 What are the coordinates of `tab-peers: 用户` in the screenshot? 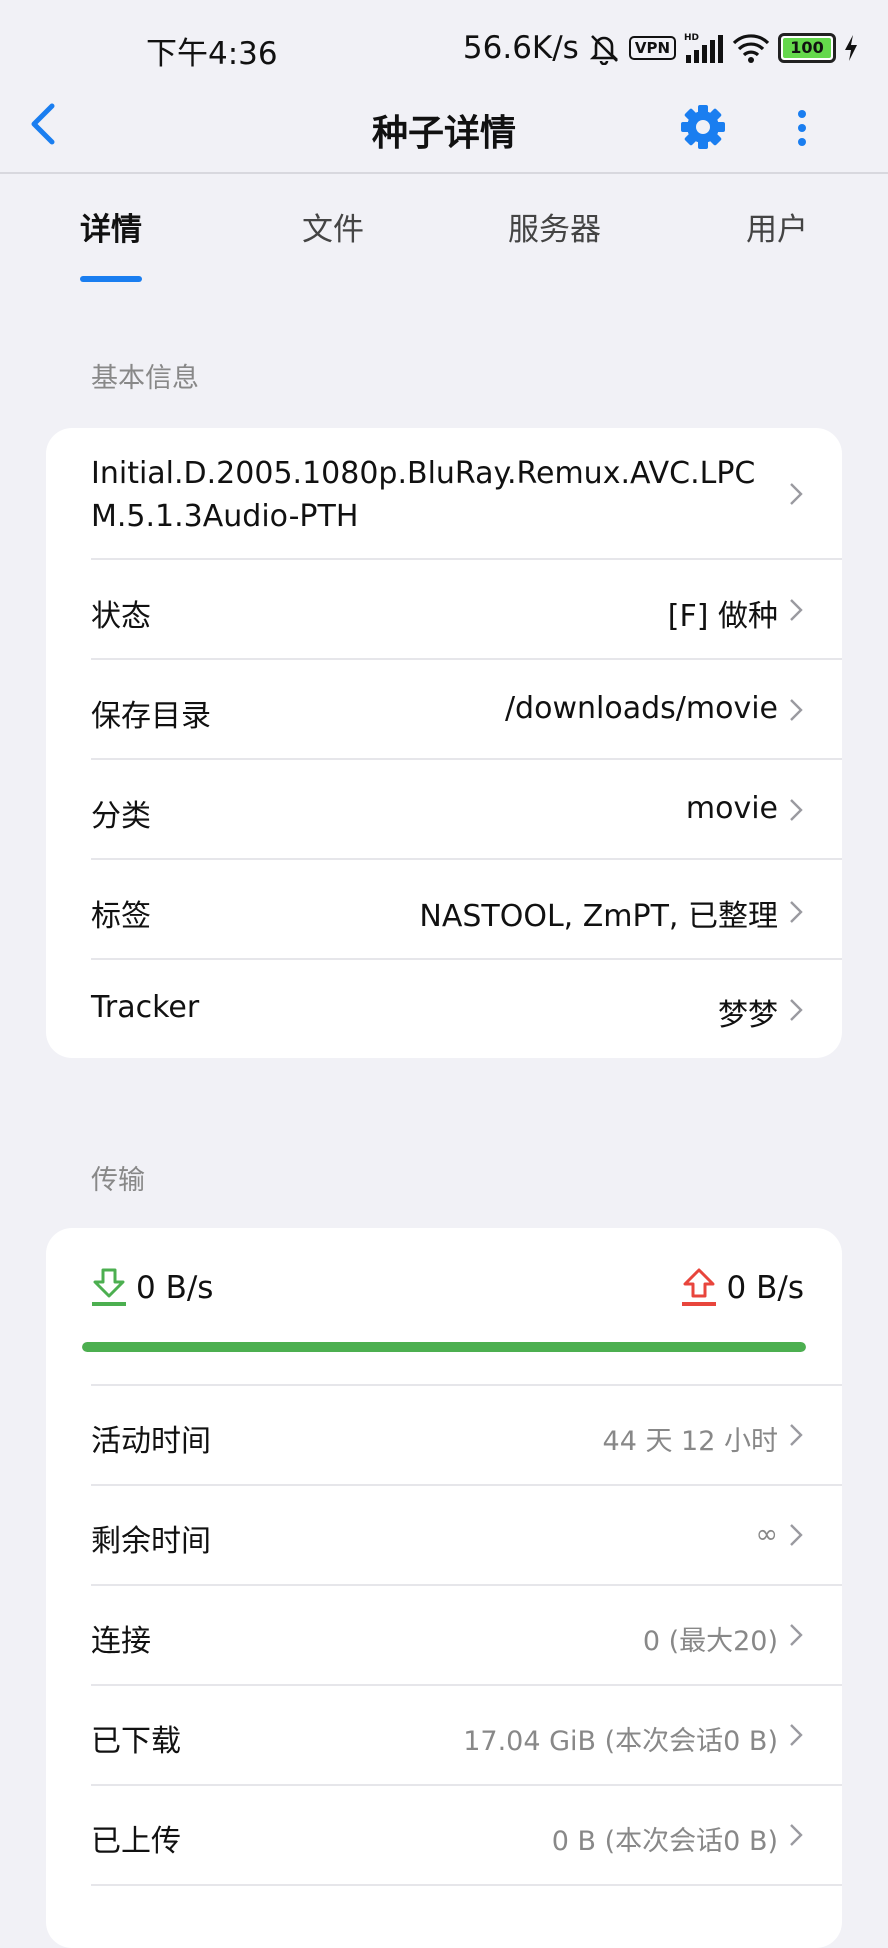 It's located at (777, 226).